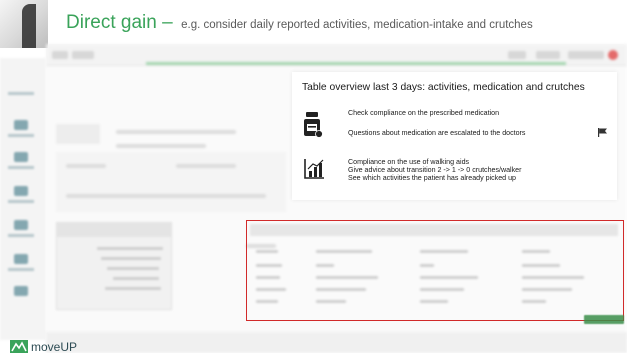 This screenshot has width=627, height=353. What do you see at coordinates (171, 182) in the screenshot?
I see `app-content` at bounding box center [171, 182].